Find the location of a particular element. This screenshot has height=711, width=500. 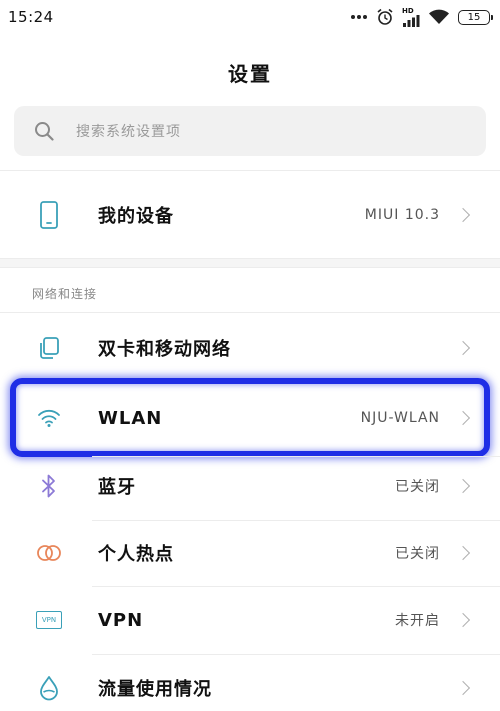

hd-label: HD is located at coordinates (408, 10).